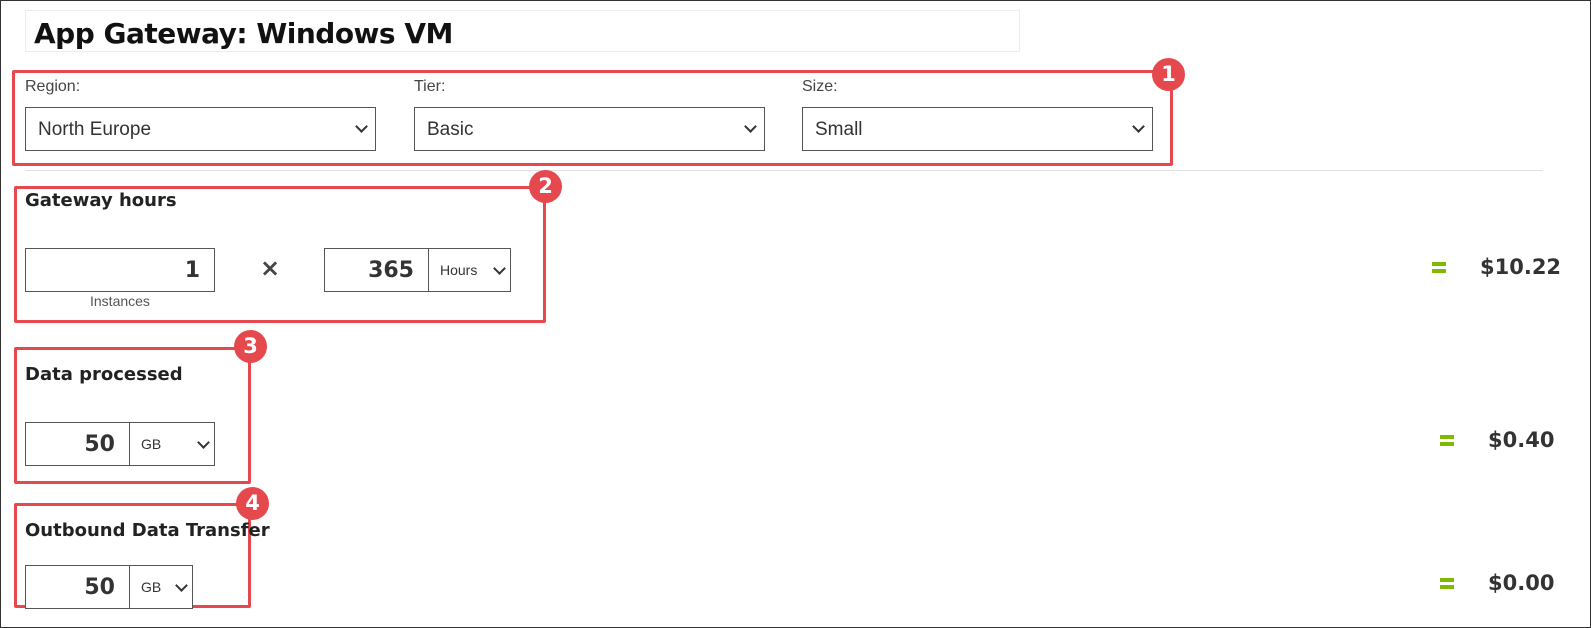 The width and height of the screenshot is (1591, 628). Describe the element at coordinates (450, 129) in the screenshot. I see `tier-select-value: Basic` at that location.